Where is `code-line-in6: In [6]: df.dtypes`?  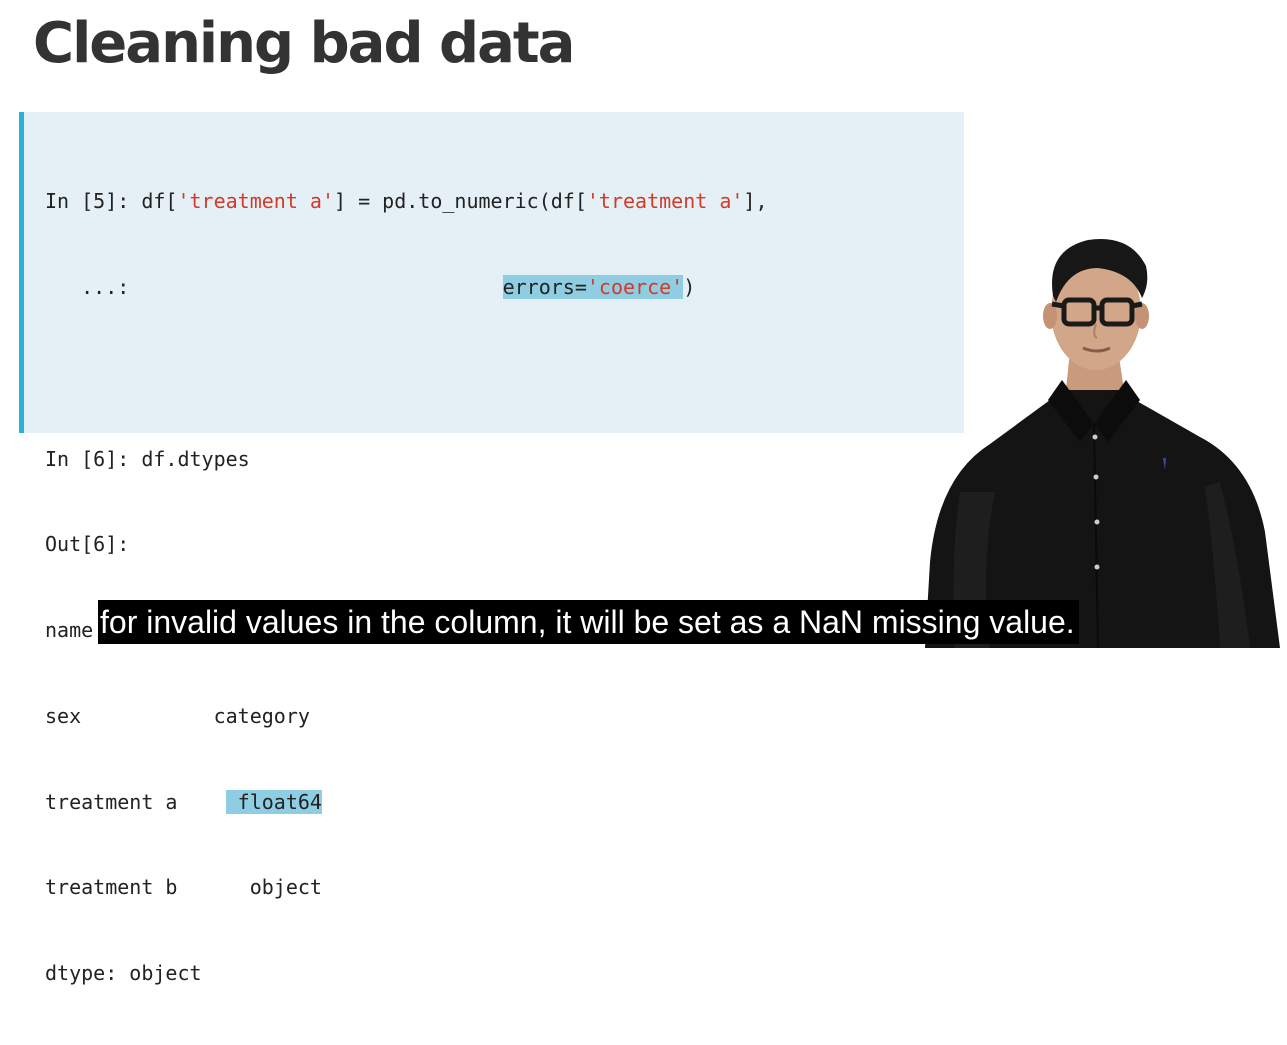
code-line-in6: In [6]: df.dtypes is located at coordinates (147, 458).